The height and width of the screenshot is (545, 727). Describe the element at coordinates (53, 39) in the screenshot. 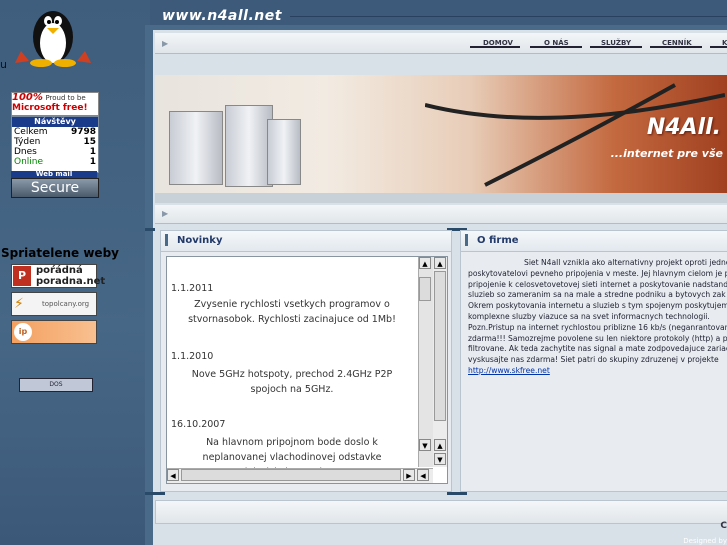

I see `tux-penguin-logo` at that location.